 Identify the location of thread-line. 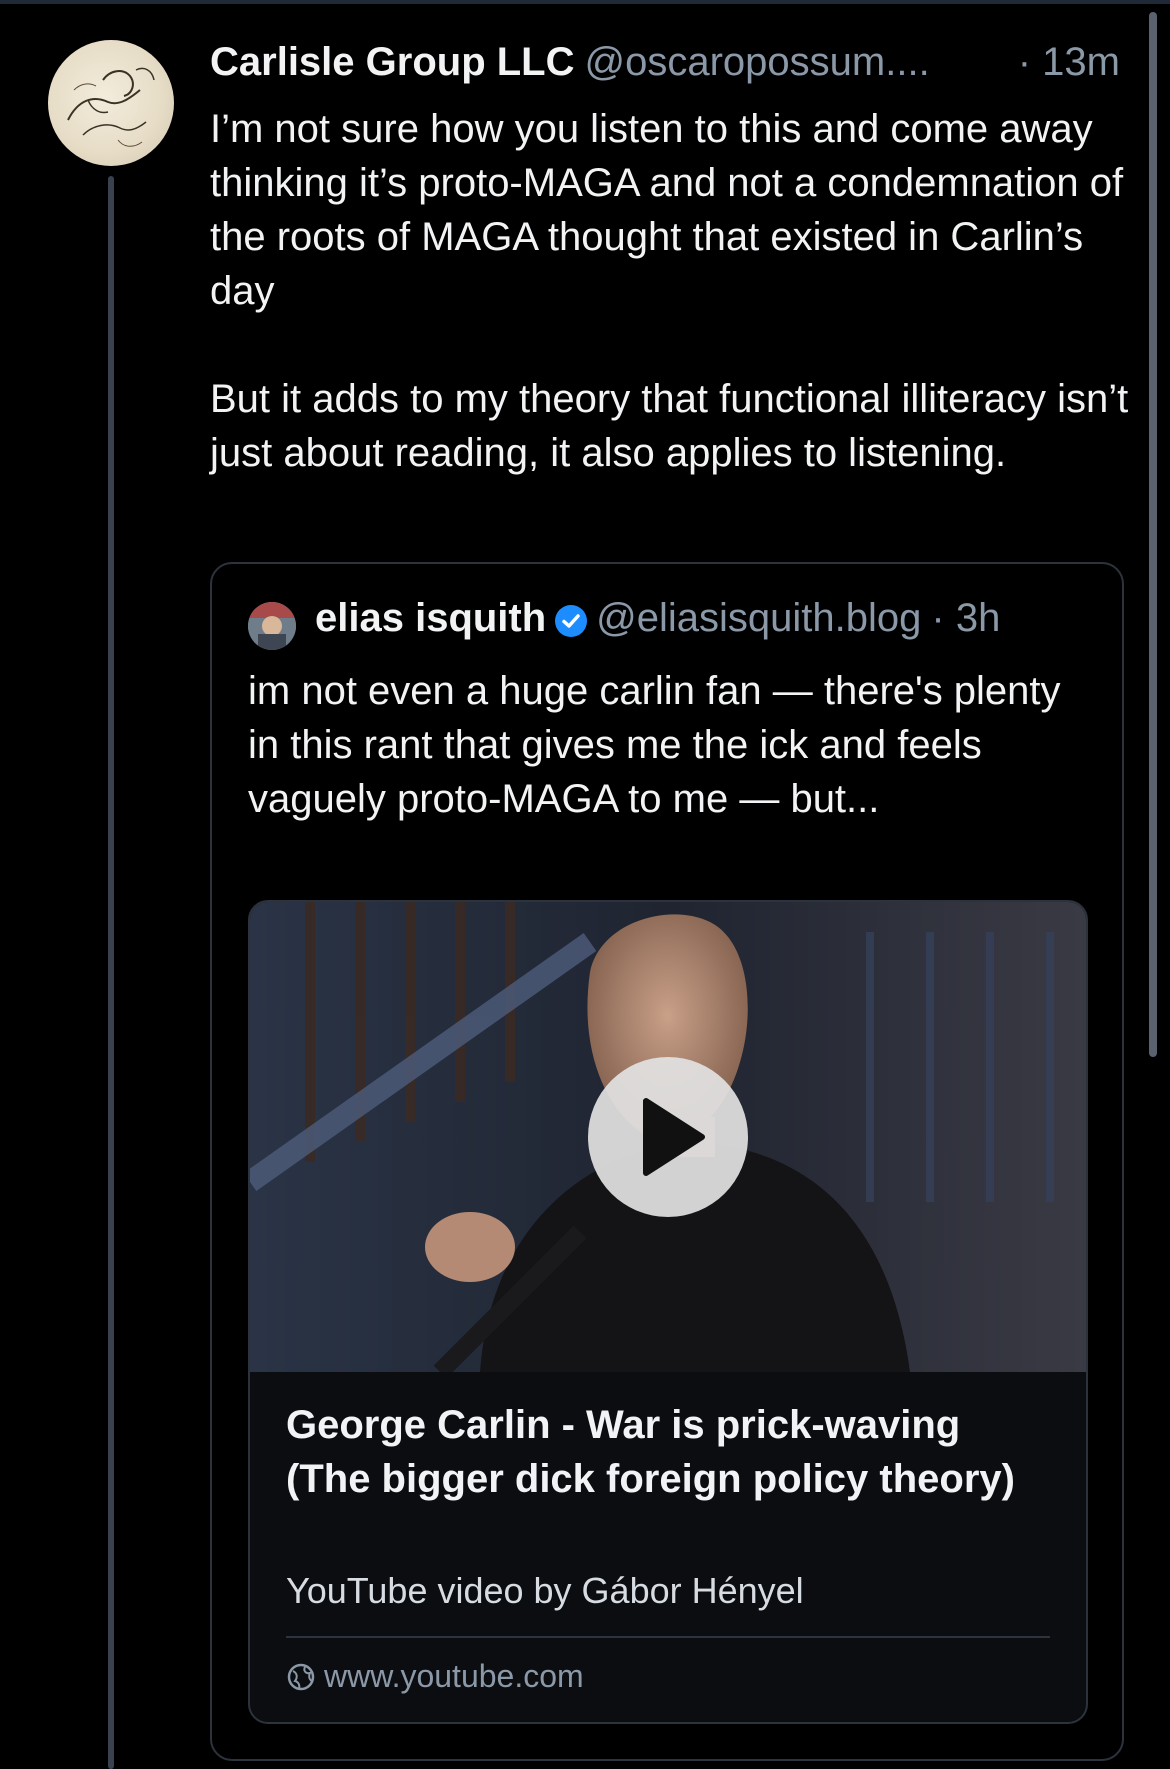
(111, 972).